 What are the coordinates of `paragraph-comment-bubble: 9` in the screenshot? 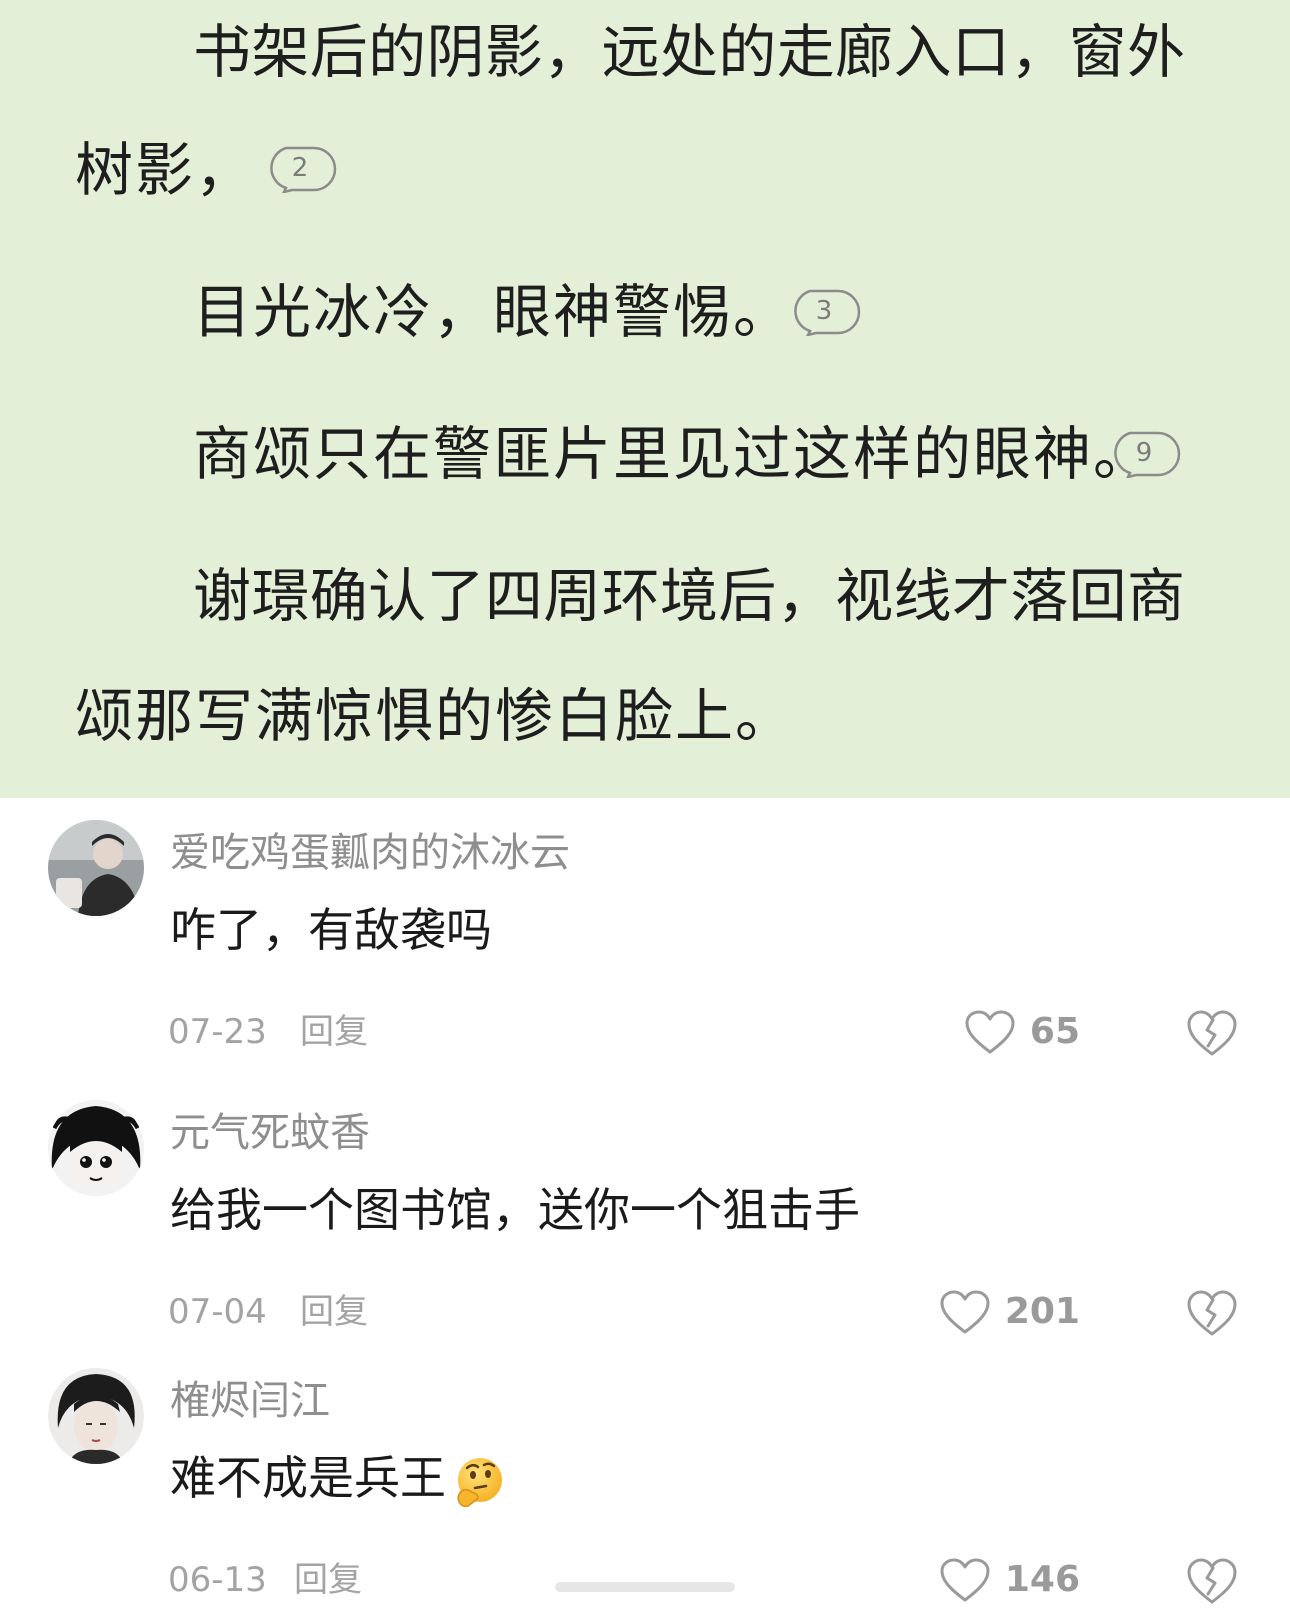 It's located at (1144, 454).